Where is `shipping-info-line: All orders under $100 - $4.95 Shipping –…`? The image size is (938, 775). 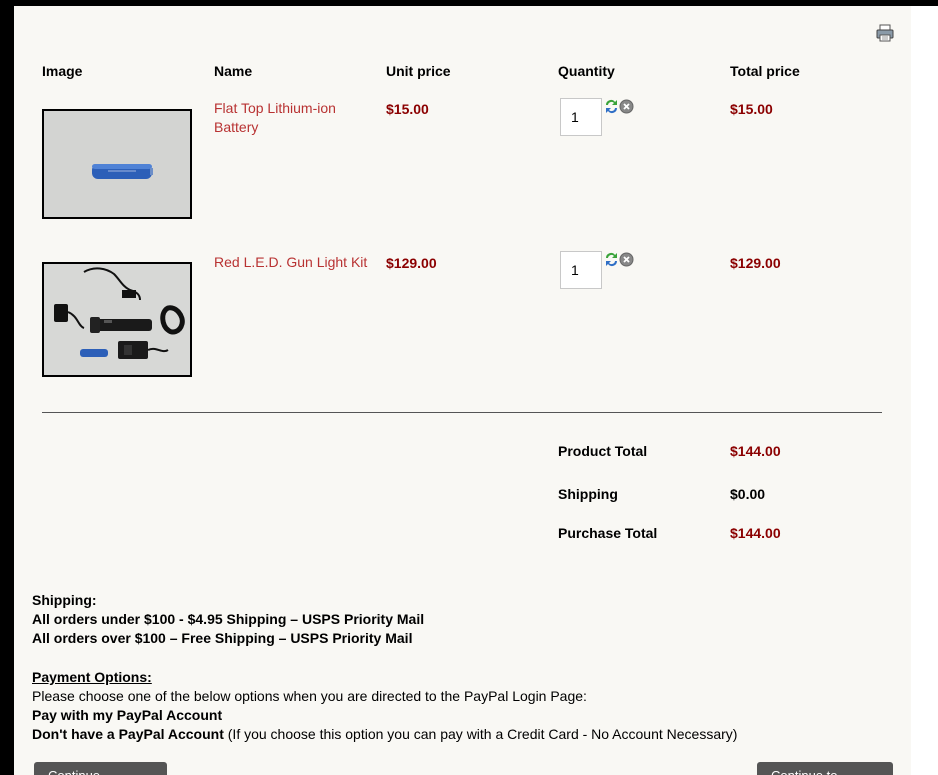
shipping-info-line: All orders under $100 - $4.95 Shipping –… is located at coordinates (228, 619).